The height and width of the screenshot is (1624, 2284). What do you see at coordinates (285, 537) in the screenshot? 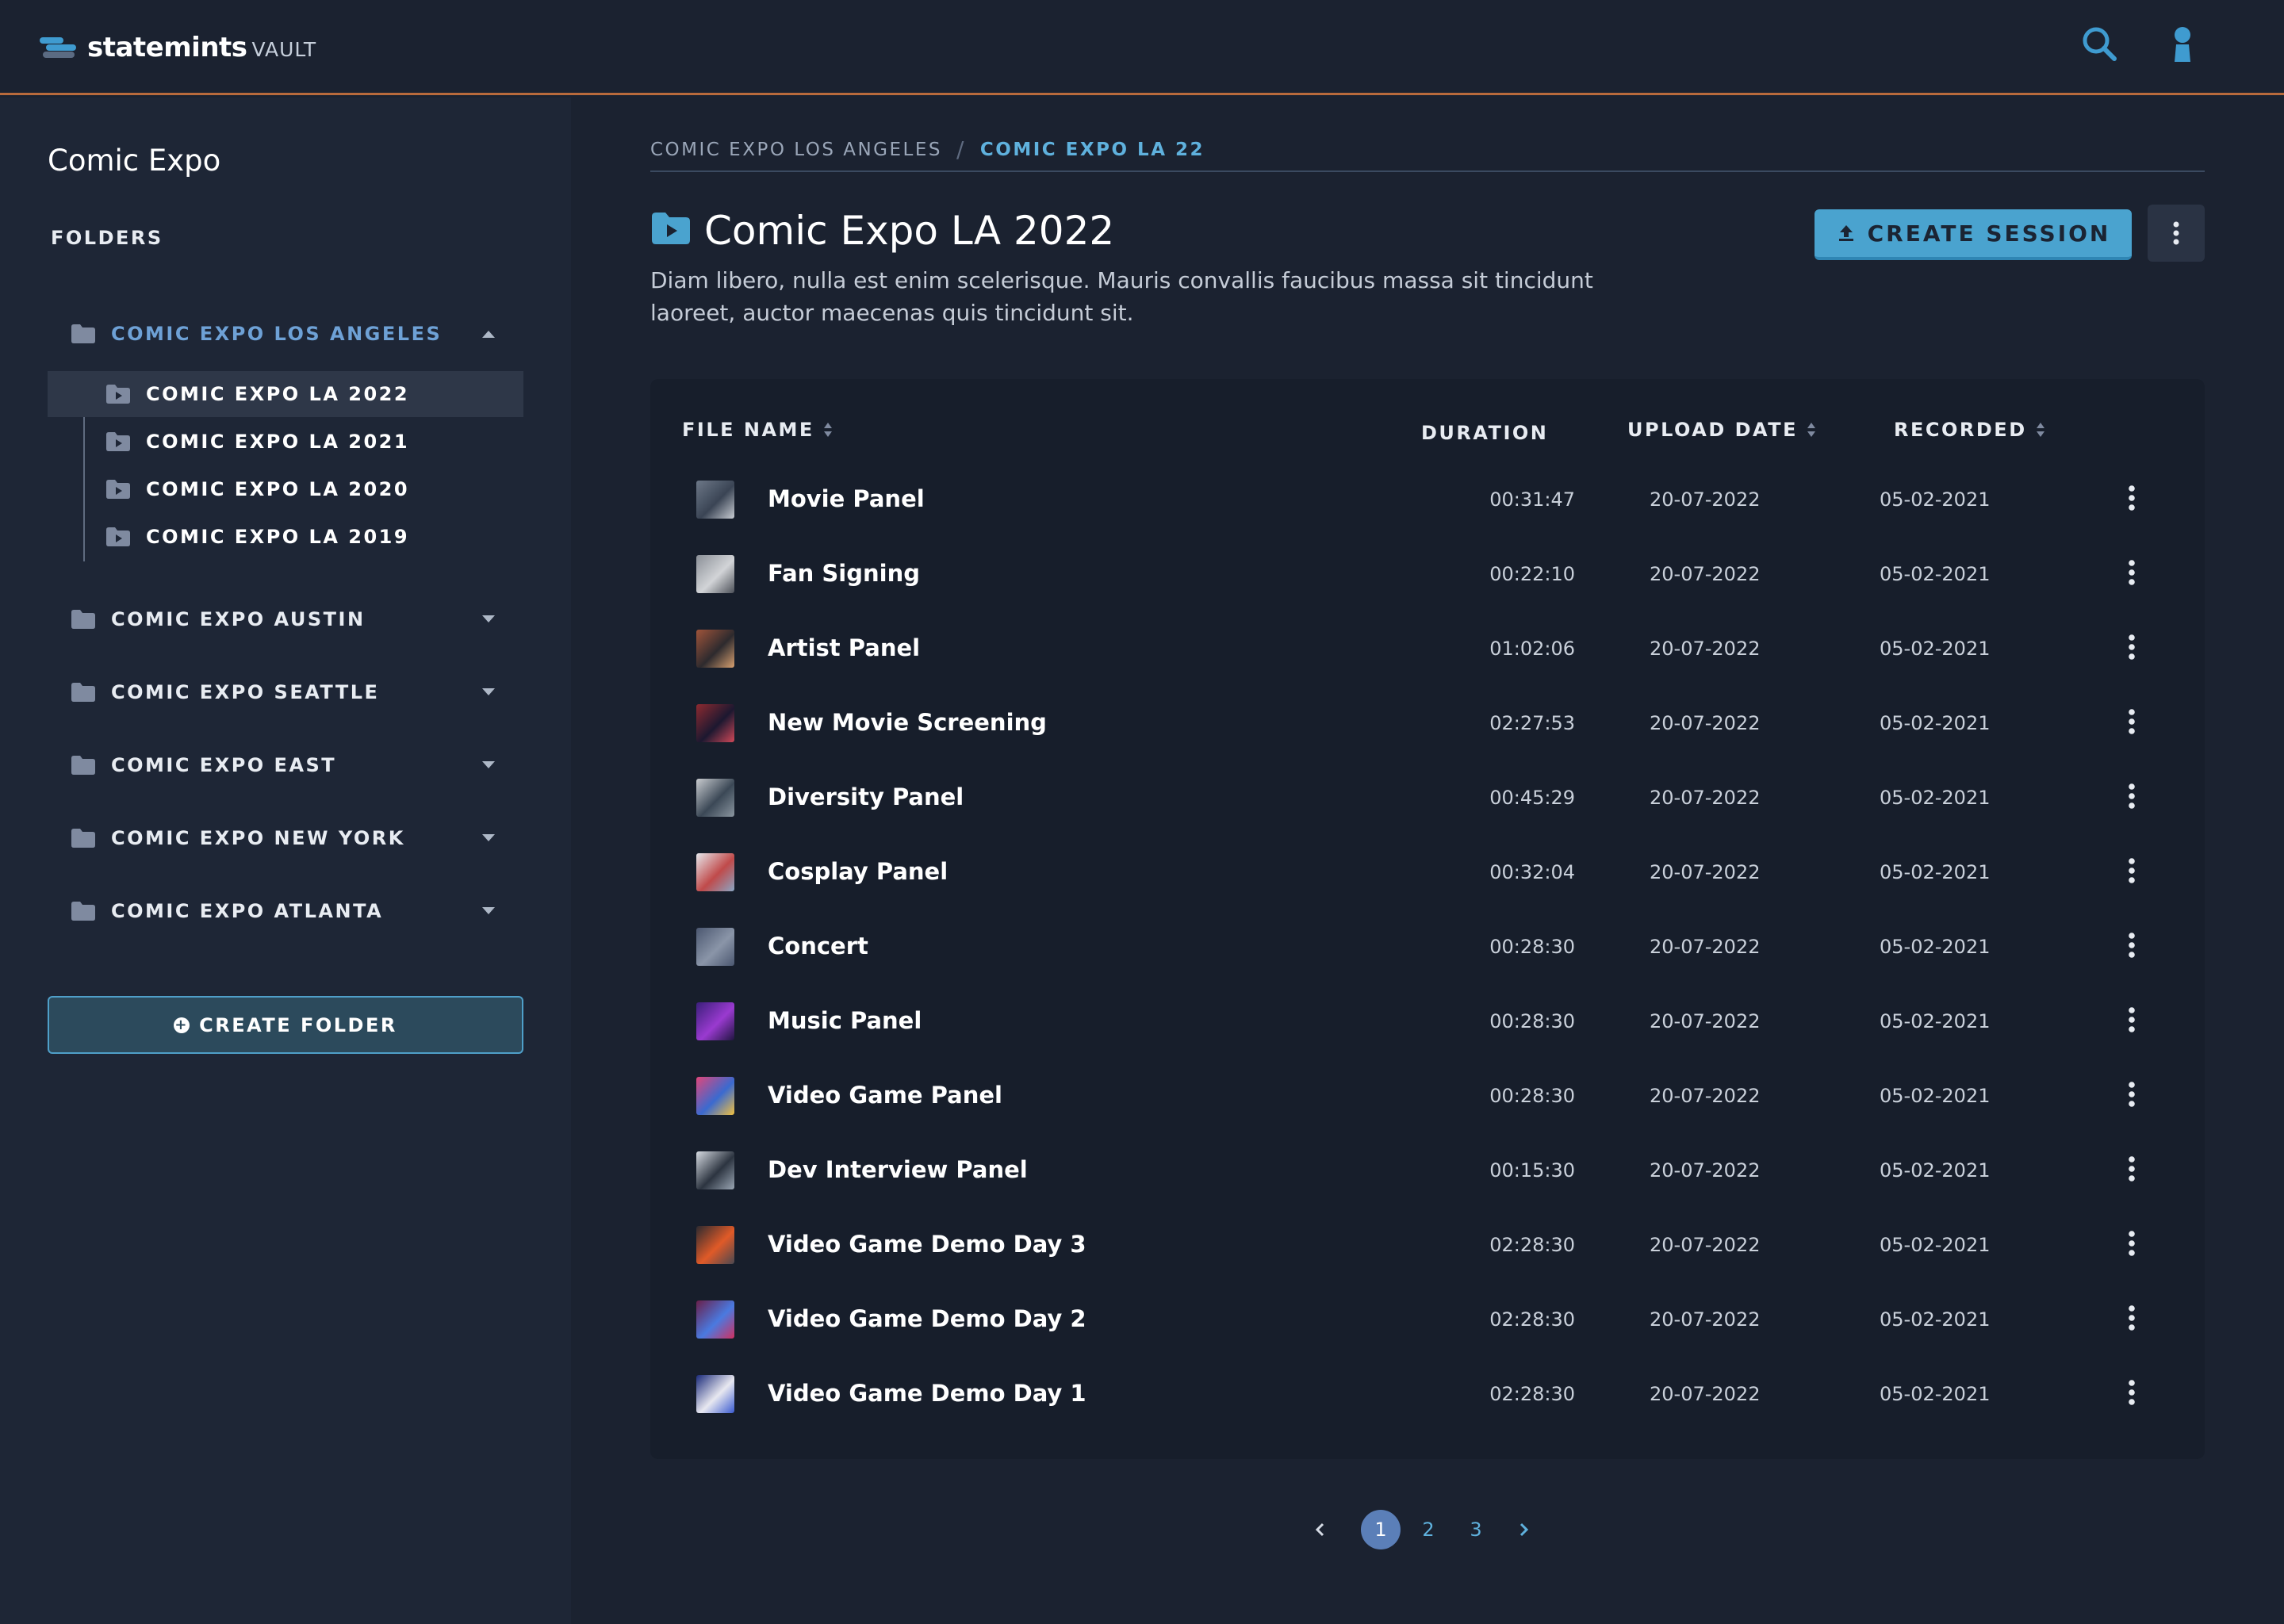
I see `subfolder-la-2019: COMIC EXPO LA 2019` at bounding box center [285, 537].